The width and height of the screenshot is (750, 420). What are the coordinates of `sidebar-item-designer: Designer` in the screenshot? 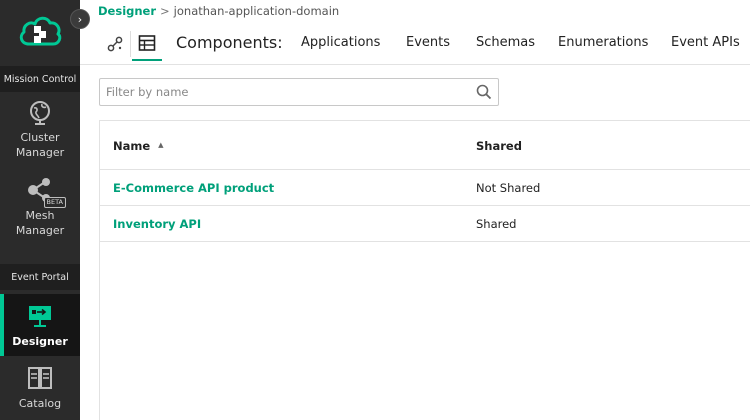 It's located at (40, 325).